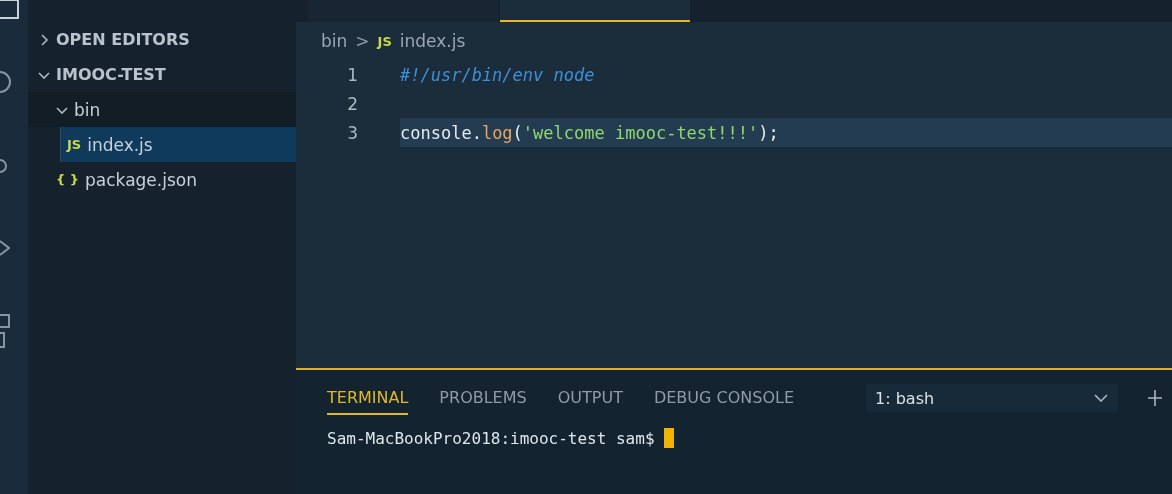 This screenshot has height=494, width=1172. What do you see at coordinates (595, 11) in the screenshot?
I see `editor-tab` at bounding box center [595, 11].